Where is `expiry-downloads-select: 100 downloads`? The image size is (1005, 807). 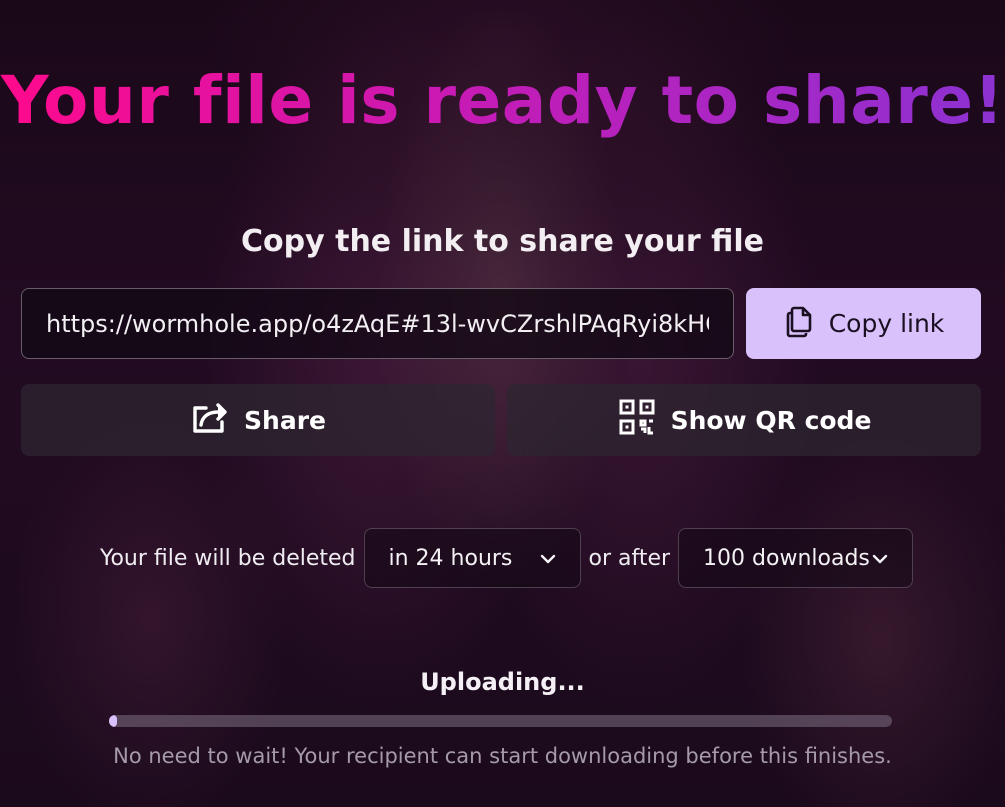 expiry-downloads-select: 100 downloads is located at coordinates (796, 558).